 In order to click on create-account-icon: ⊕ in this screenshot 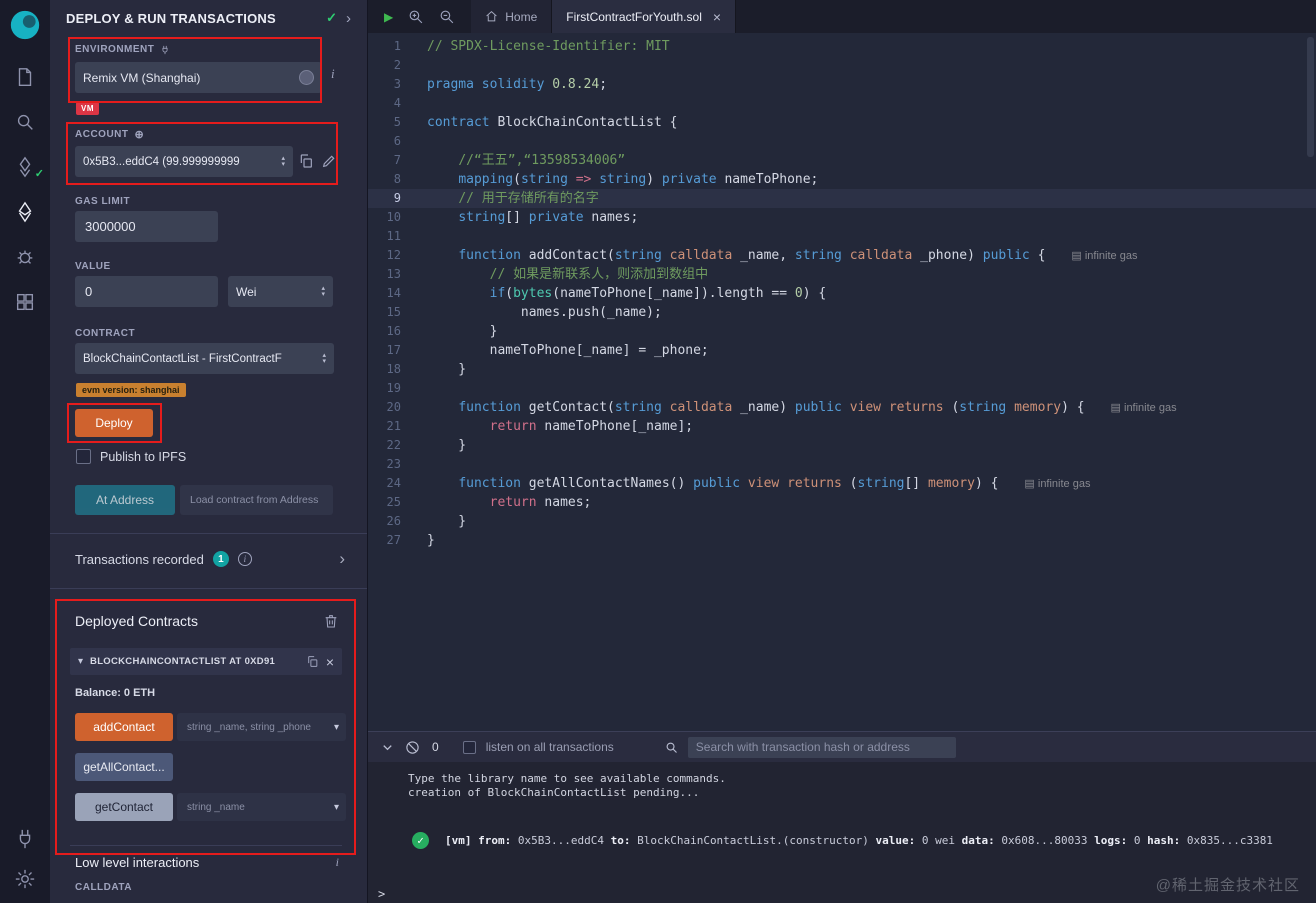, I will do `click(140, 134)`.